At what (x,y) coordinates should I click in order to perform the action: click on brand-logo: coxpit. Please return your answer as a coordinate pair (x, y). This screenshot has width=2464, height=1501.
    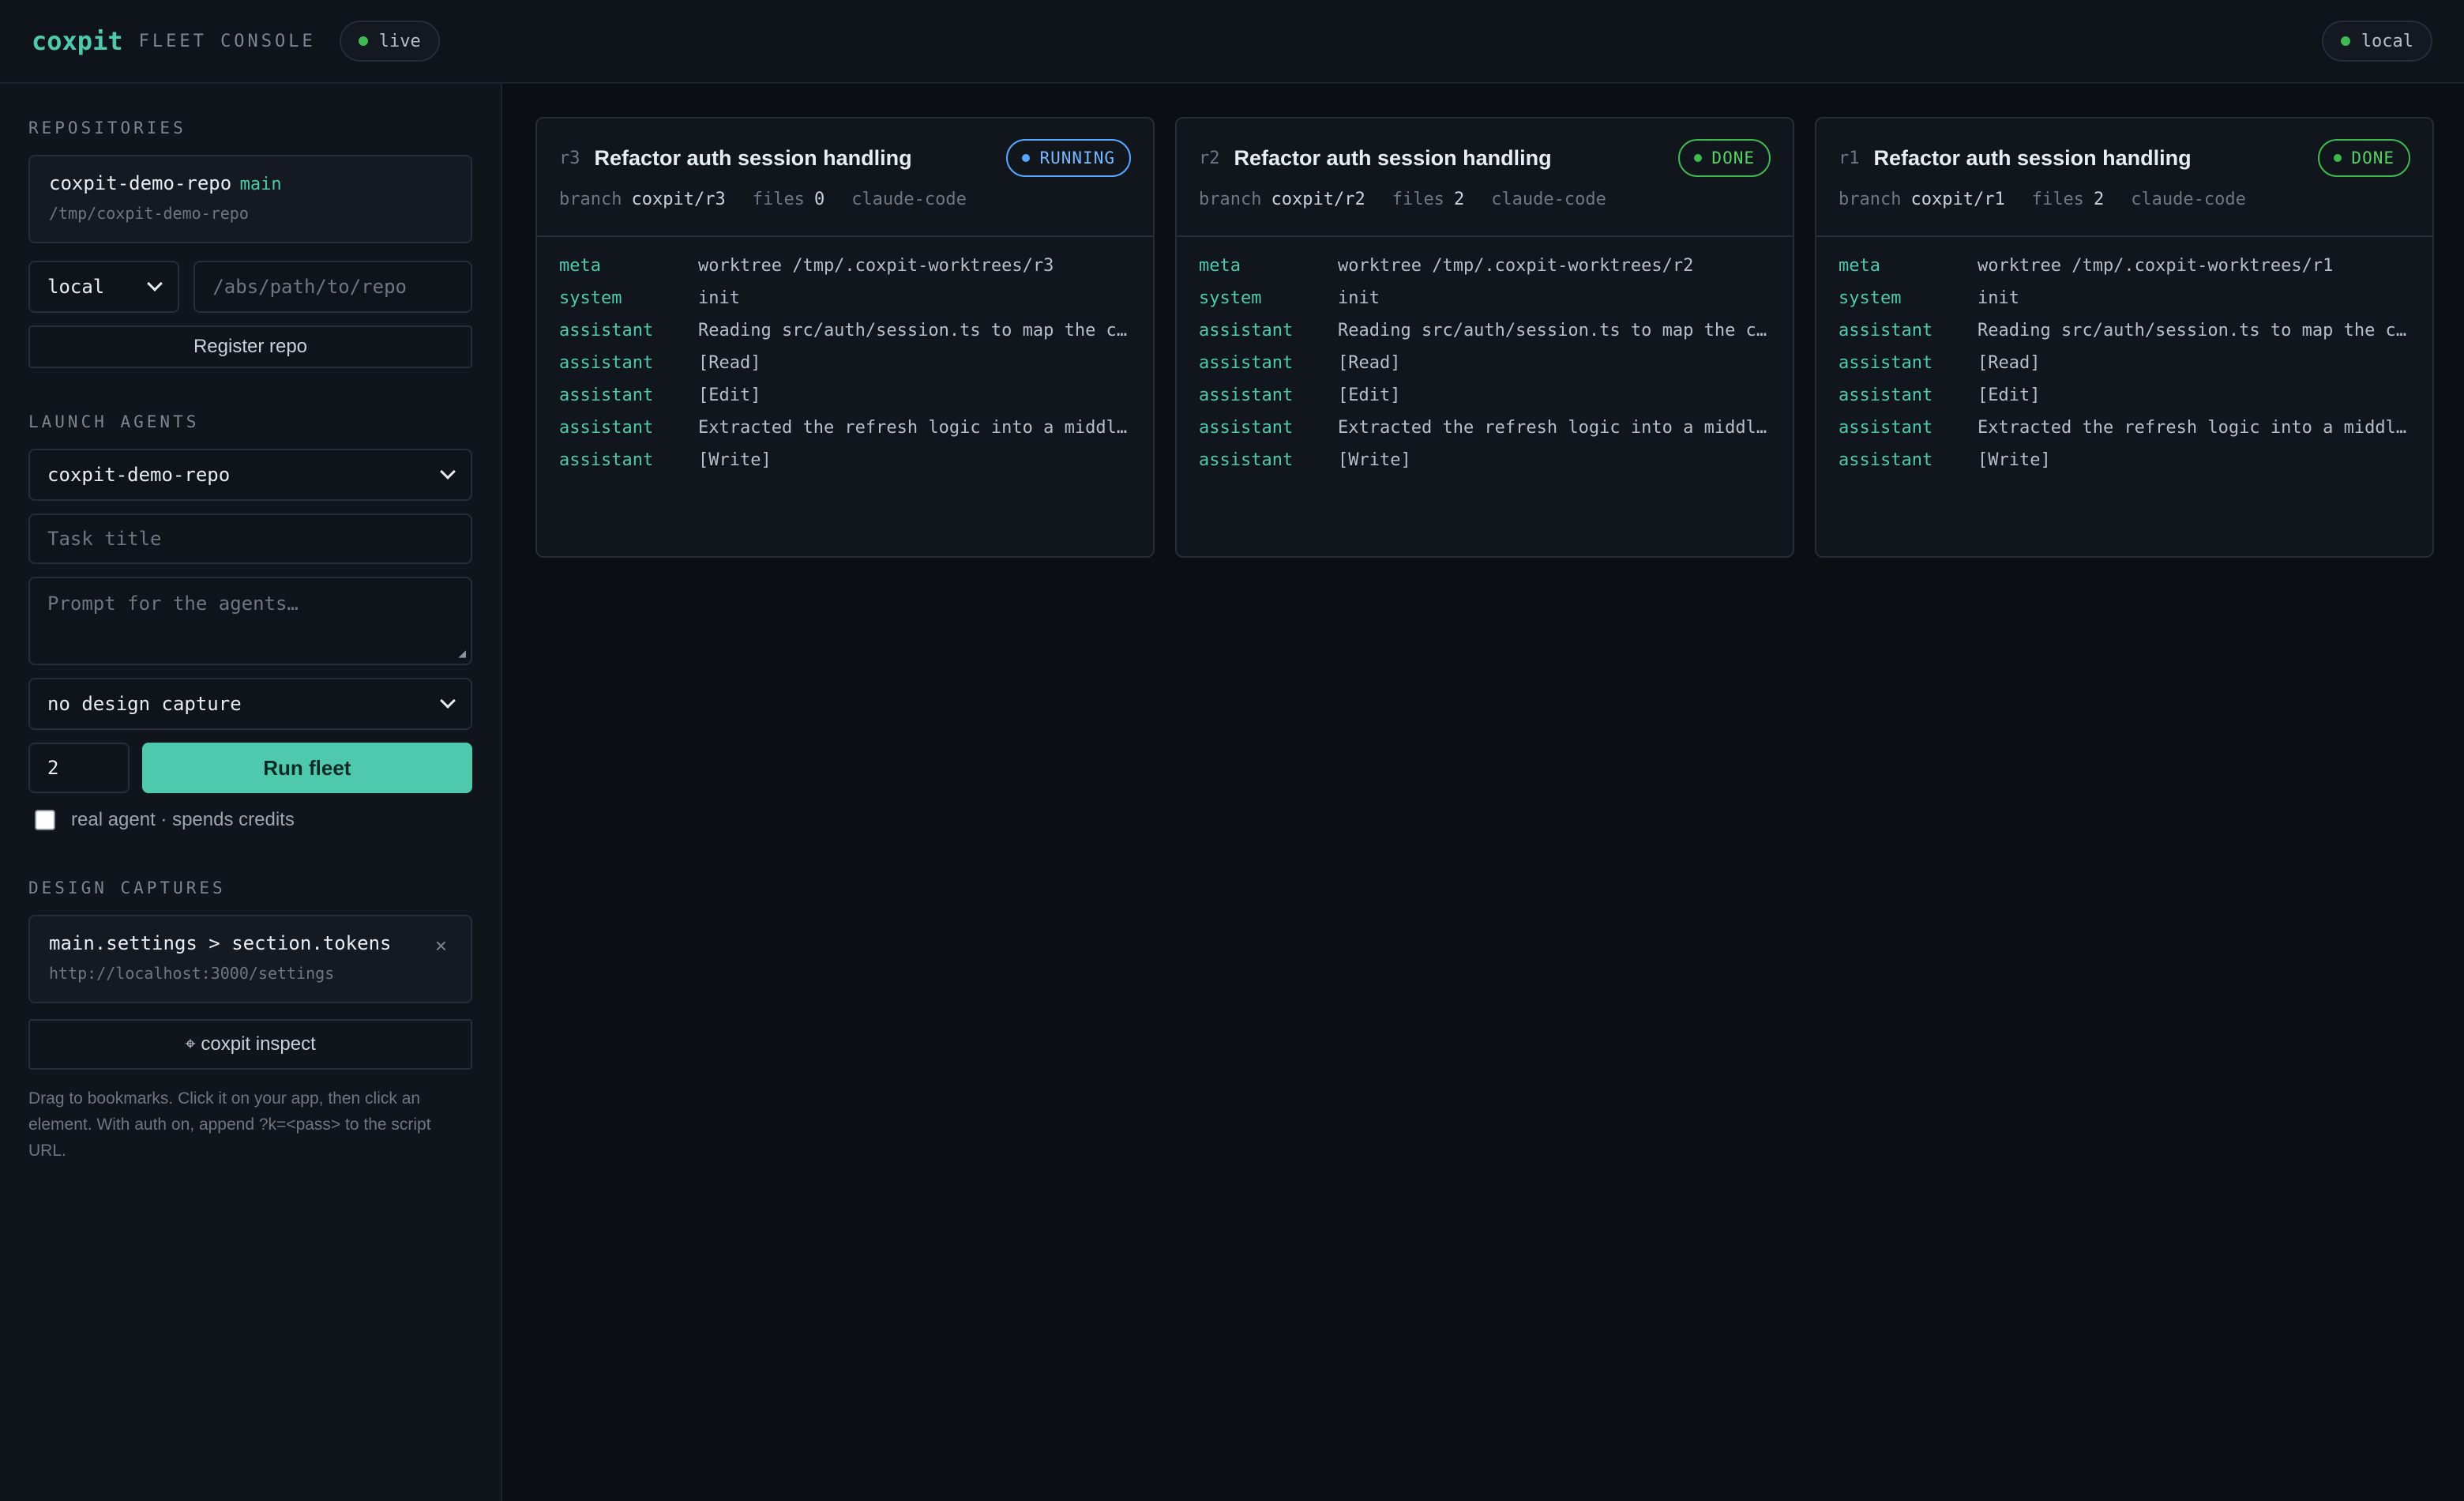
    Looking at the image, I should click on (77, 41).